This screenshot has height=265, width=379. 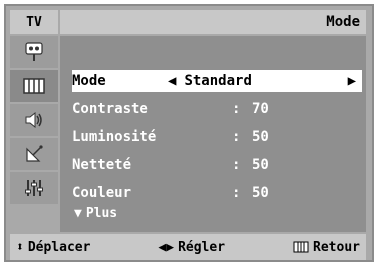 I want to click on menu-row-luminosite: Luminosité : 50, so click(x=217, y=137).